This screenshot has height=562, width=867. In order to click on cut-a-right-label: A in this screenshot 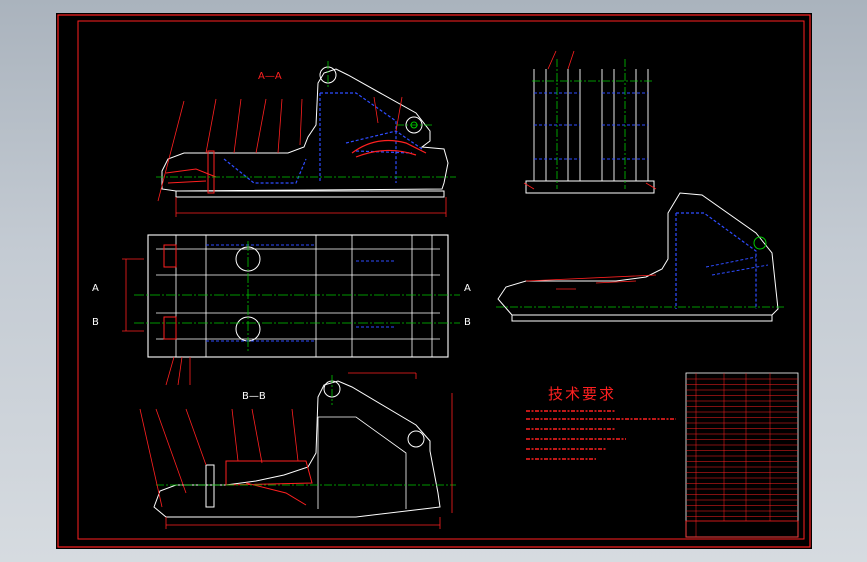, I will do `click(467, 288)`.